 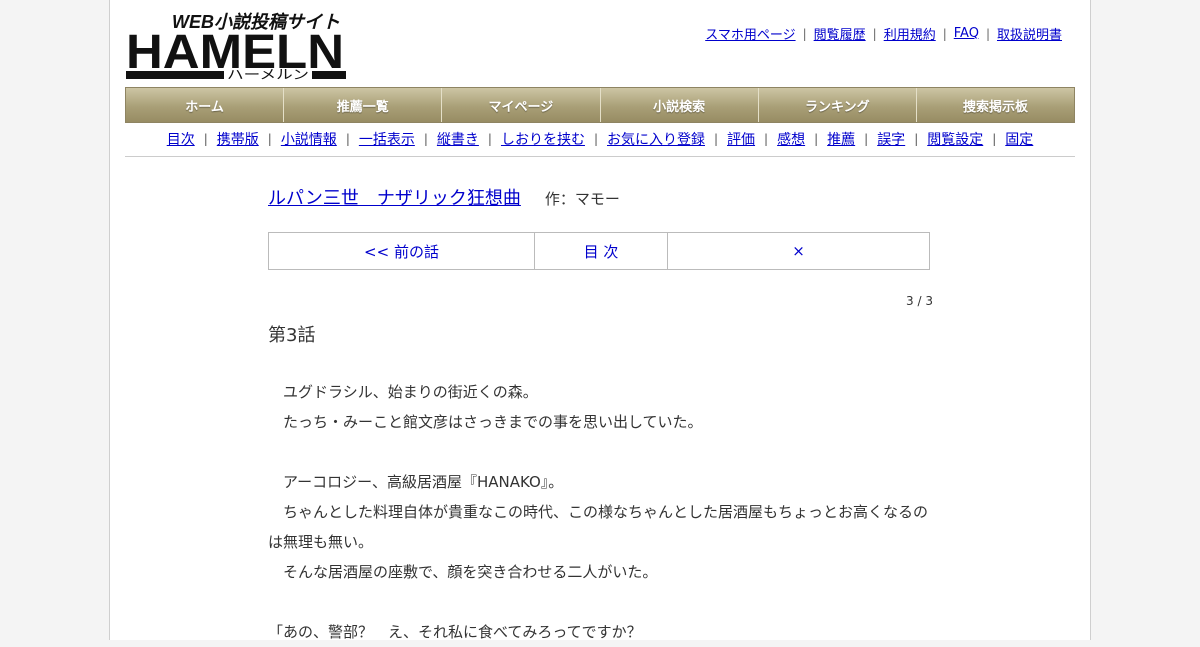 What do you see at coordinates (840, 33) in the screenshot?
I see `history-link: 閲覧履歴` at bounding box center [840, 33].